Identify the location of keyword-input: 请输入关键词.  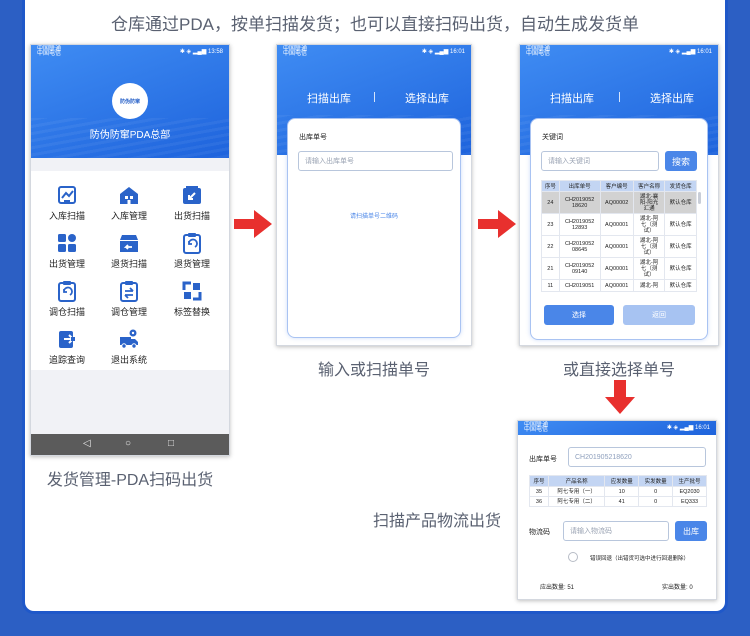
(600, 161).